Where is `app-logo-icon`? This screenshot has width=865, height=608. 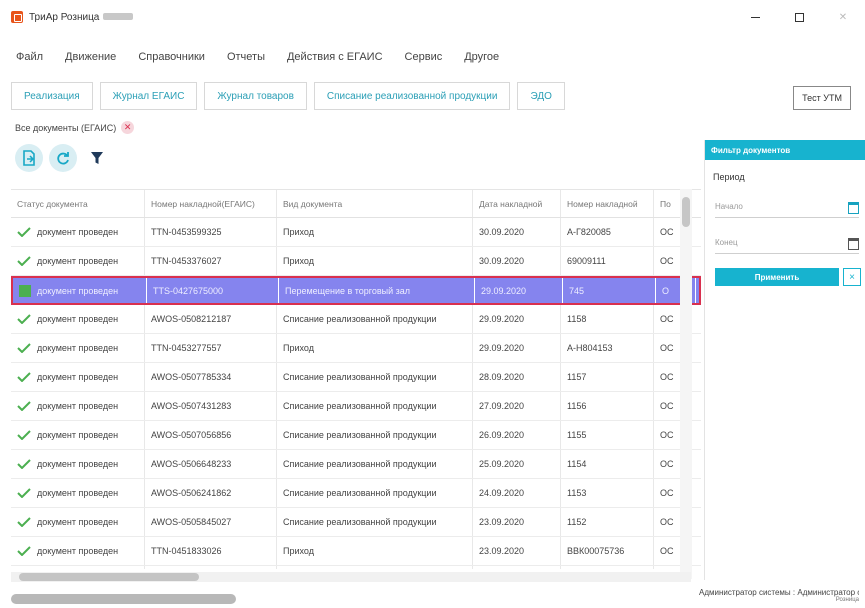
app-logo-icon is located at coordinates (17, 17).